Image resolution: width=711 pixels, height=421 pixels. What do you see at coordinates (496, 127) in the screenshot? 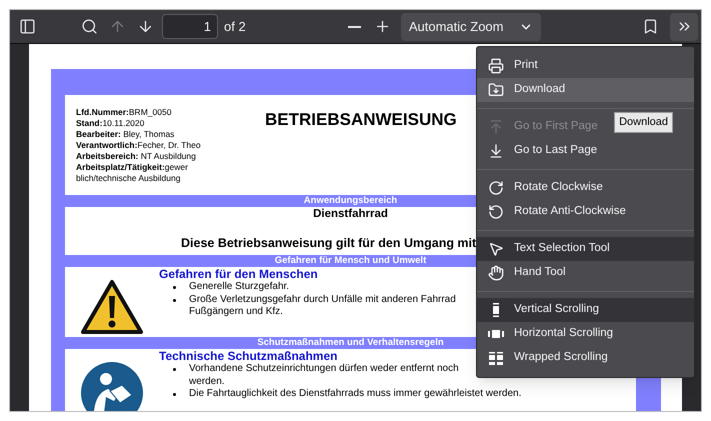
I see `arrow-up-to-line-icon` at bounding box center [496, 127].